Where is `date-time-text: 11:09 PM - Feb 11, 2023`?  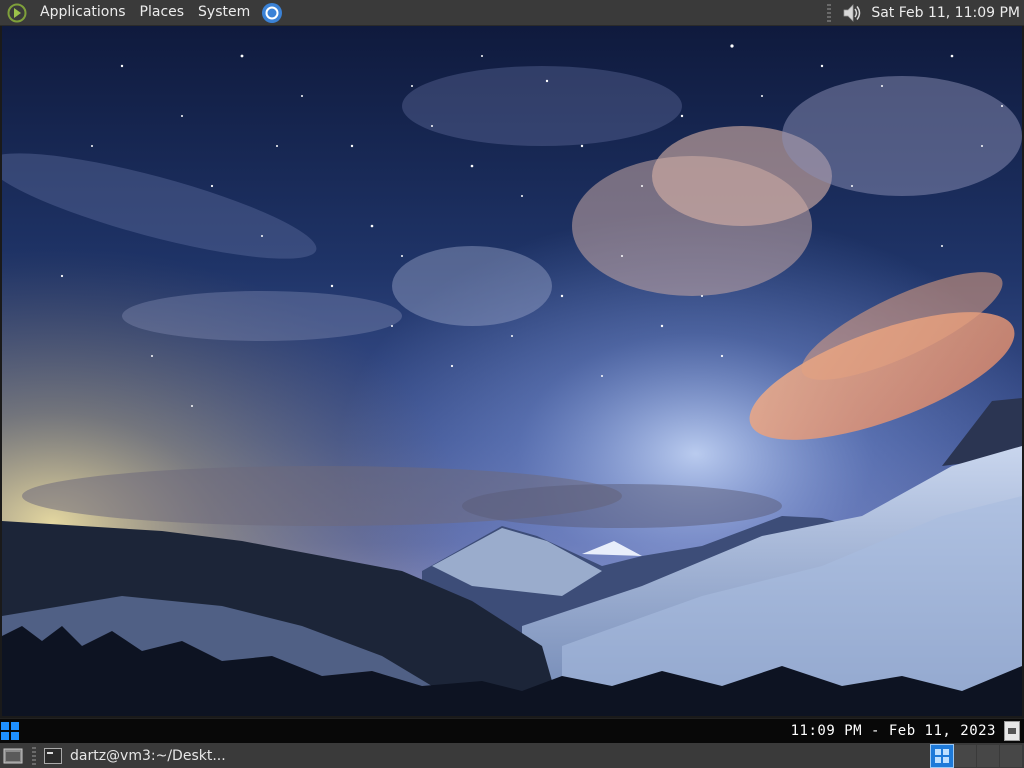 date-time-text: 11:09 PM - Feb 11, 2023 is located at coordinates (893, 731).